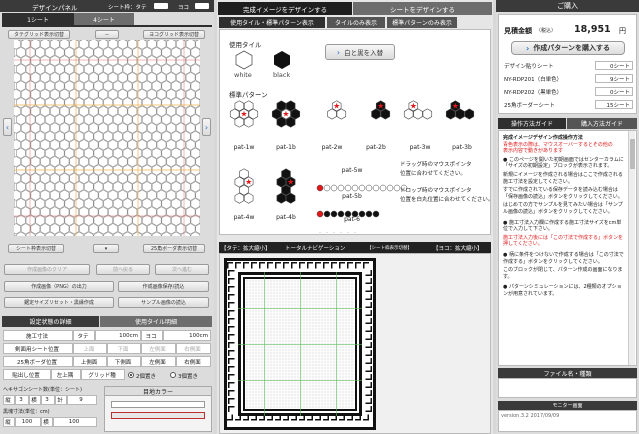  What do you see at coordinates (174, 248) in the screenshot?
I see `border-toggle-button: 25角ボーダ表示切替` at bounding box center [174, 248].